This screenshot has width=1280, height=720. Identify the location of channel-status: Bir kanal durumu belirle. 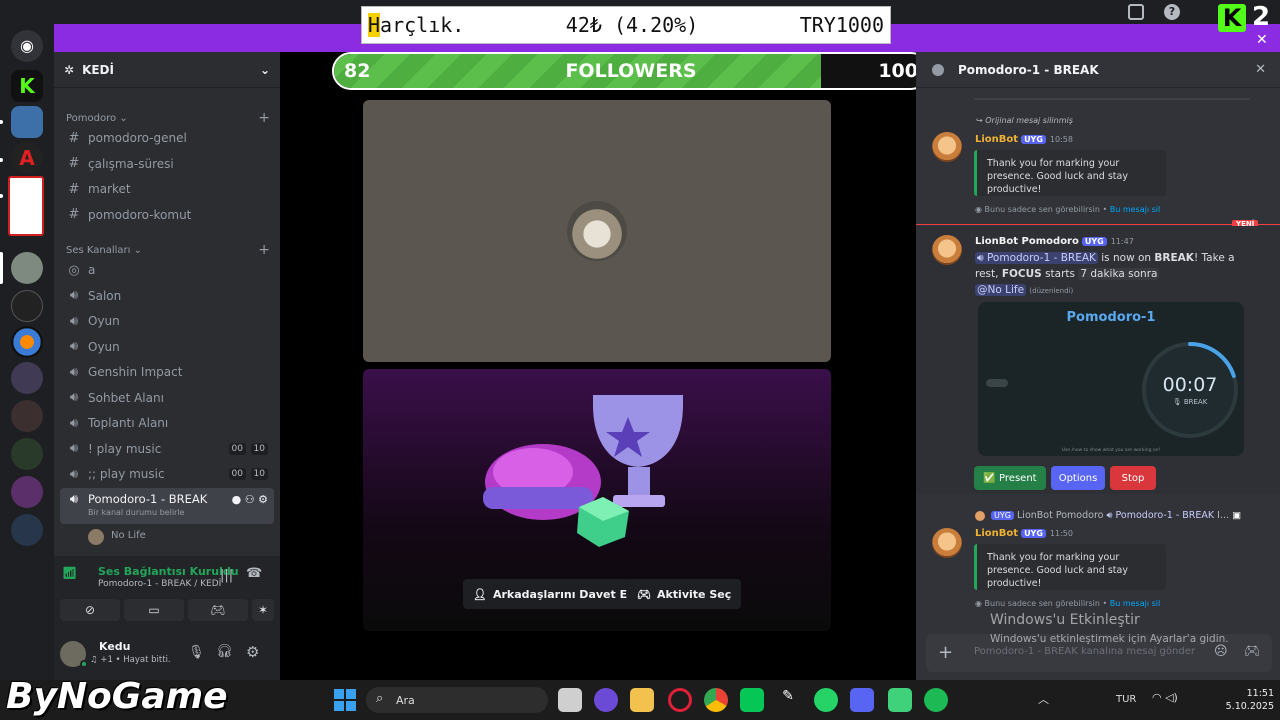
(147, 512).